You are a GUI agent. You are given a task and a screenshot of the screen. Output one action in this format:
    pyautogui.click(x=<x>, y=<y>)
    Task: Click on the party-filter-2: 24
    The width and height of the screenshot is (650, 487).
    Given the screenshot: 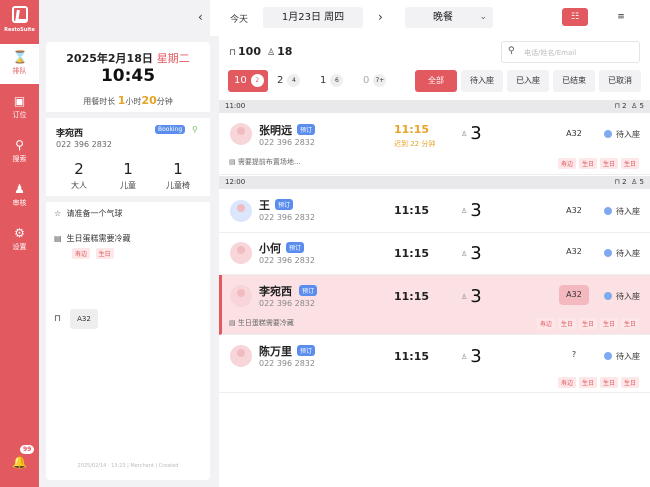 What is the action you would take?
    pyautogui.click(x=291, y=81)
    